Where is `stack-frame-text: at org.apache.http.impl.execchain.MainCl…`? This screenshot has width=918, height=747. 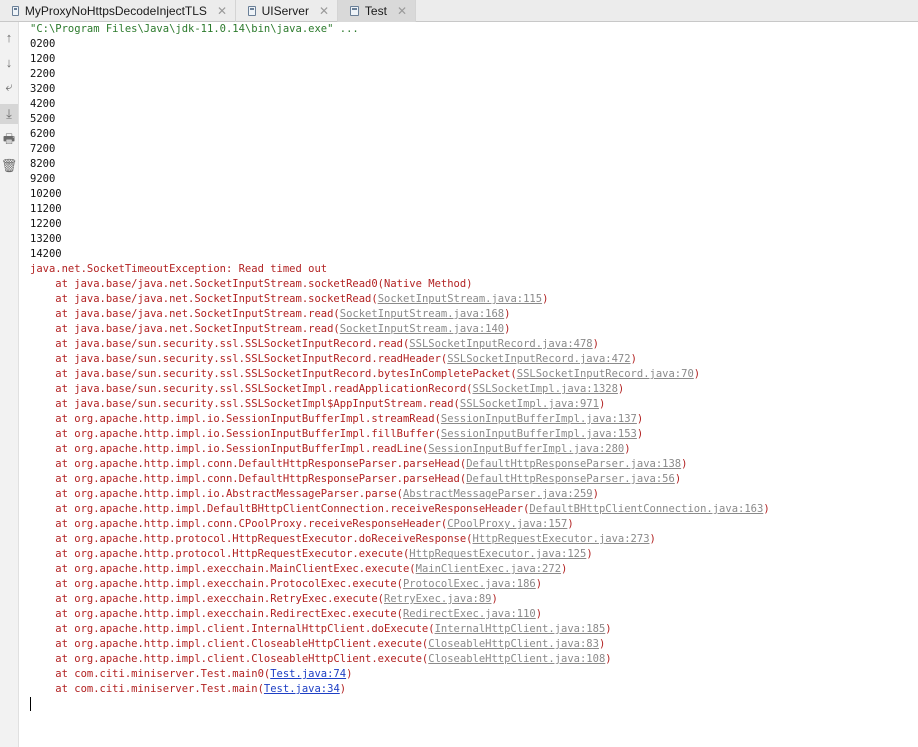
stack-frame-text: at org.apache.http.impl.execchain.MainCl… is located at coordinates (223, 569).